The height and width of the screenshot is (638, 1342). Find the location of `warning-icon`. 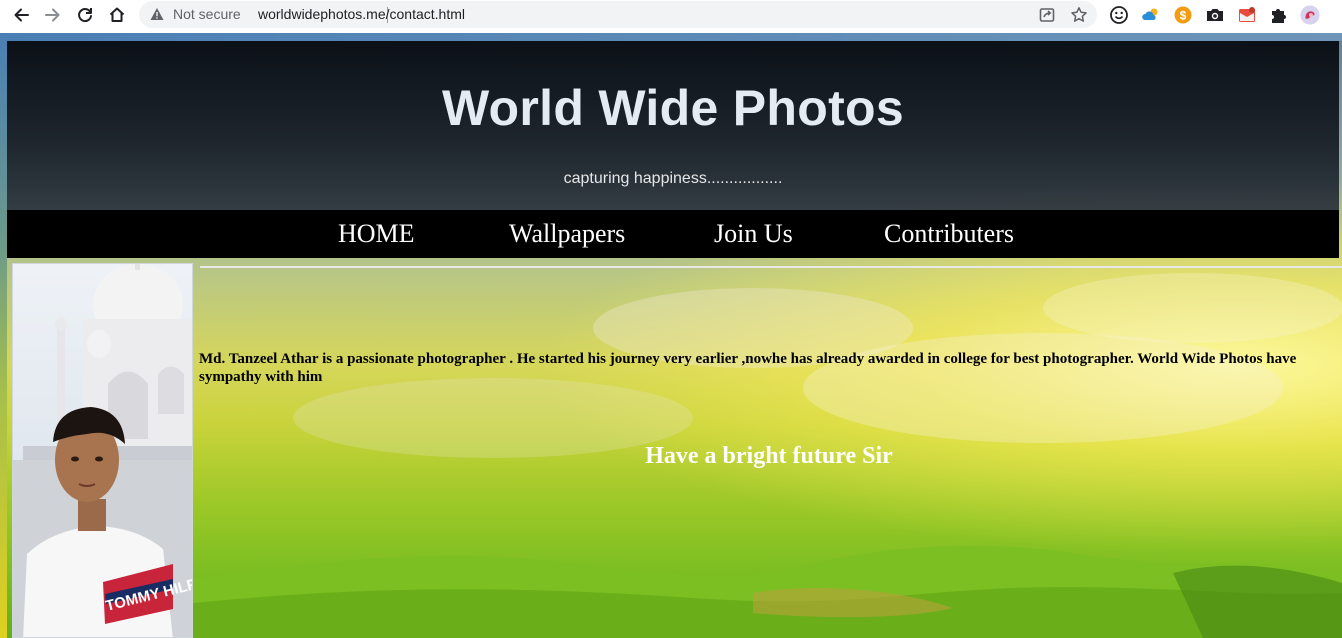

warning-icon is located at coordinates (157, 14).